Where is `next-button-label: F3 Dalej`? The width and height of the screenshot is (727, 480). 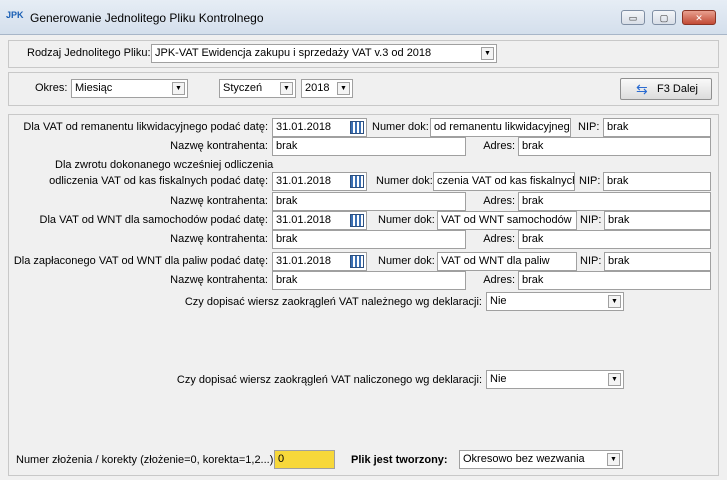 next-button-label: F3 Dalej is located at coordinates (677, 89).